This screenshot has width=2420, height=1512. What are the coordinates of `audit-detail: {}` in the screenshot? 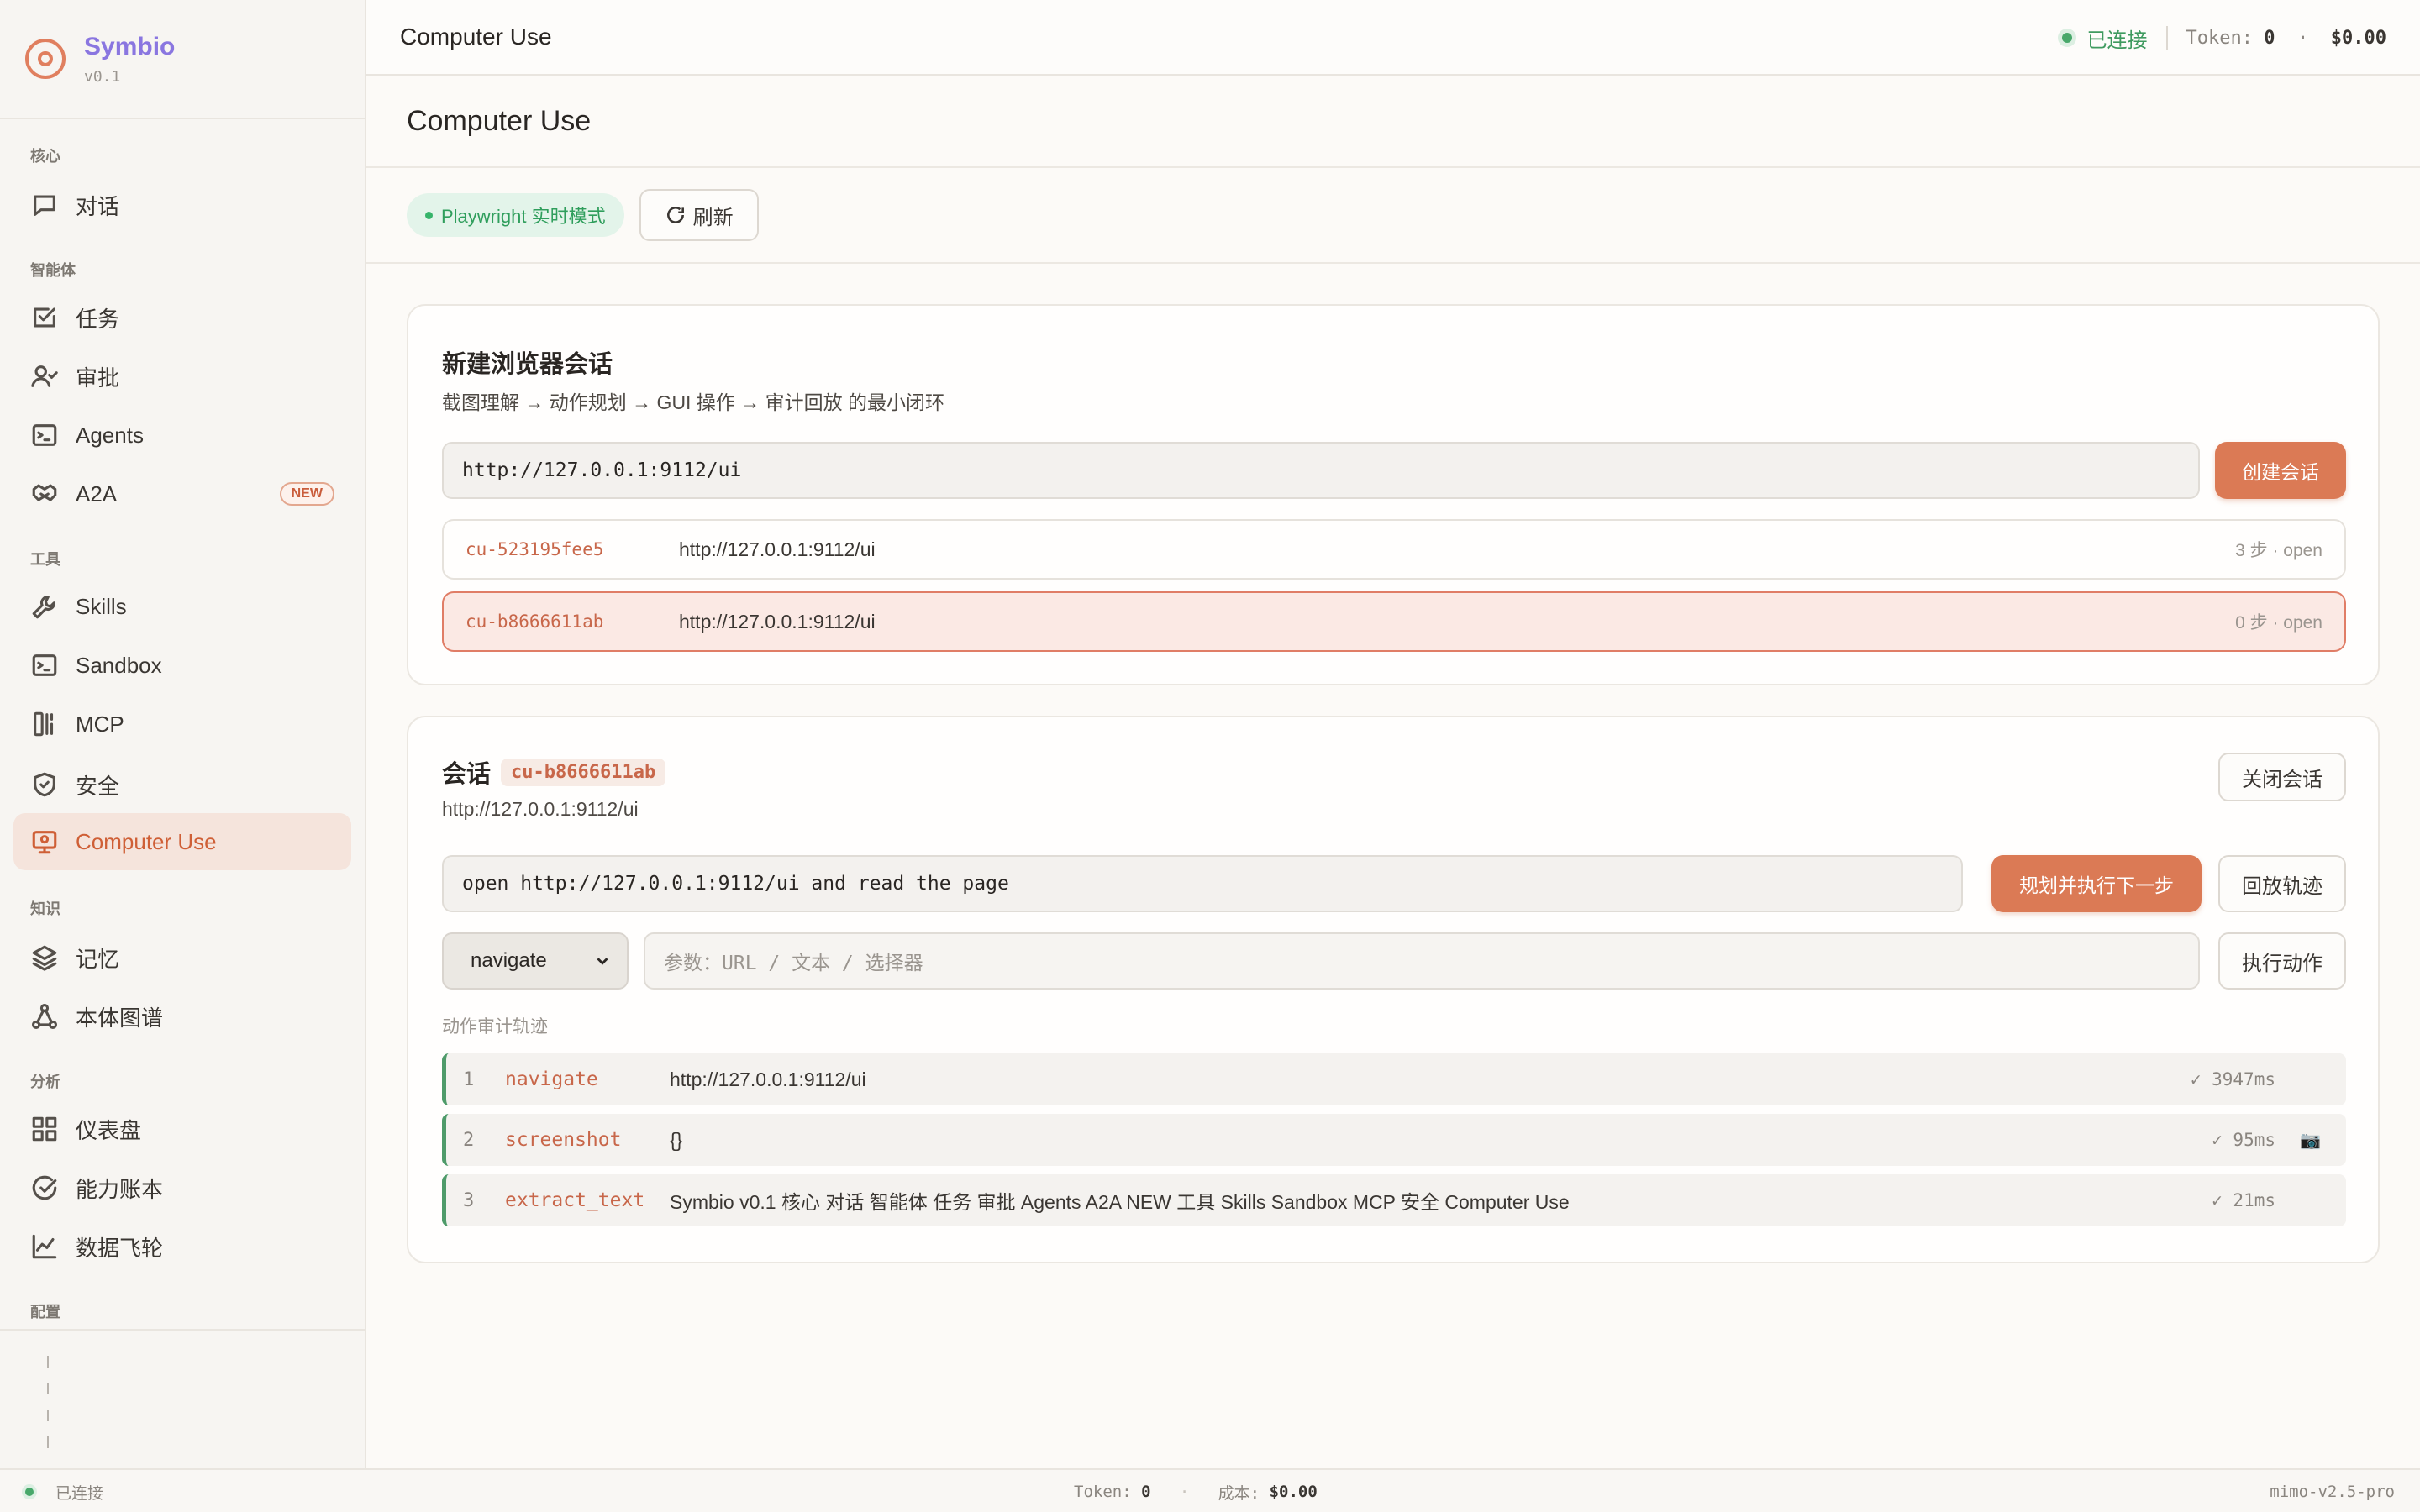 It's located at (676, 1139).